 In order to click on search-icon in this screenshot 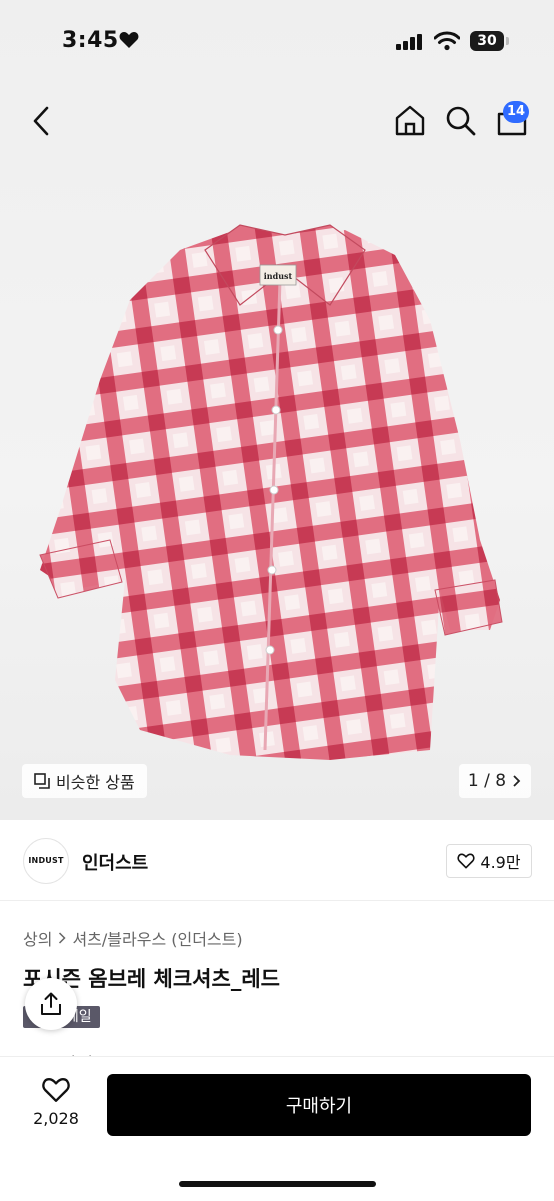, I will do `click(461, 121)`.